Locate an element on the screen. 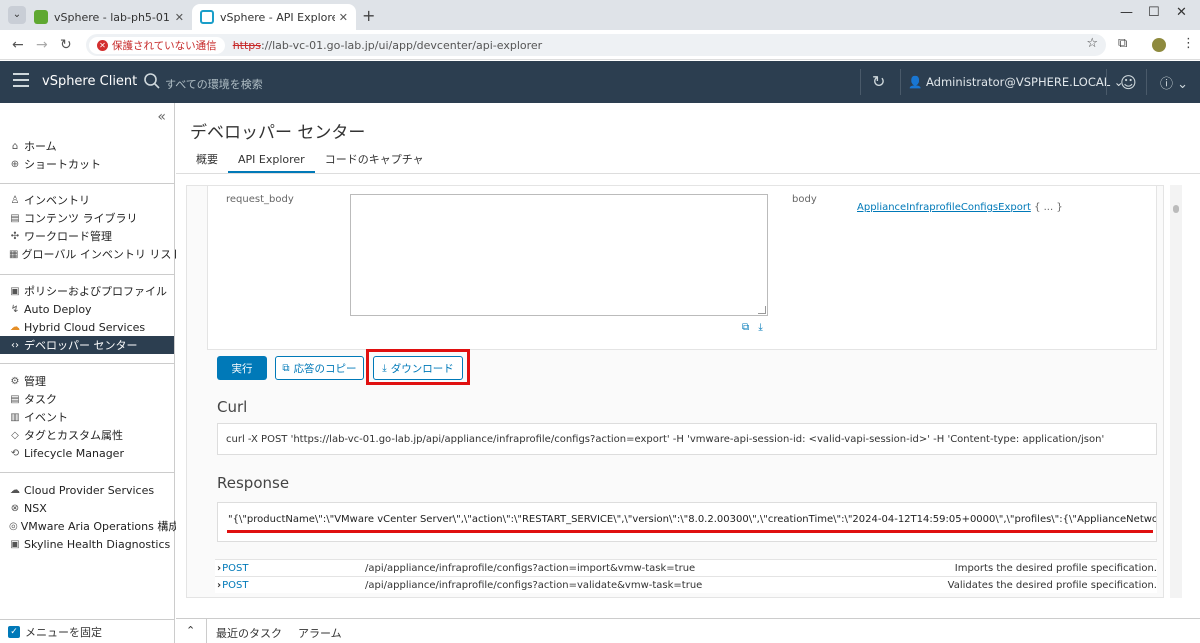  insecure-badge: ✕ 保護されていない通信 is located at coordinates (157, 45).